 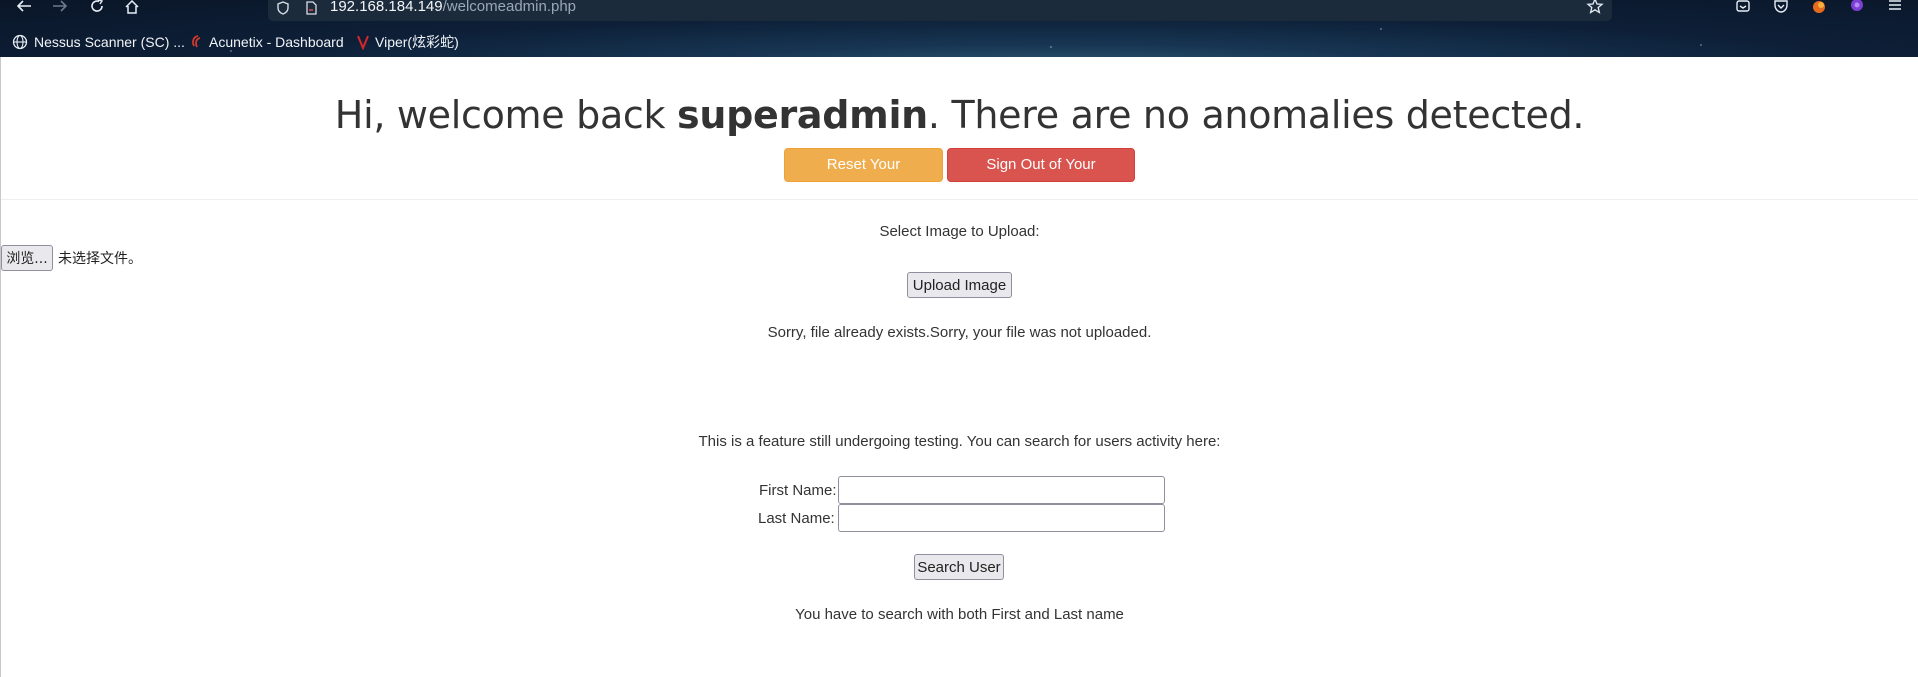 I want to click on url-text: 192.168.184.149/welcomeadmin.php, so click(x=453, y=7).